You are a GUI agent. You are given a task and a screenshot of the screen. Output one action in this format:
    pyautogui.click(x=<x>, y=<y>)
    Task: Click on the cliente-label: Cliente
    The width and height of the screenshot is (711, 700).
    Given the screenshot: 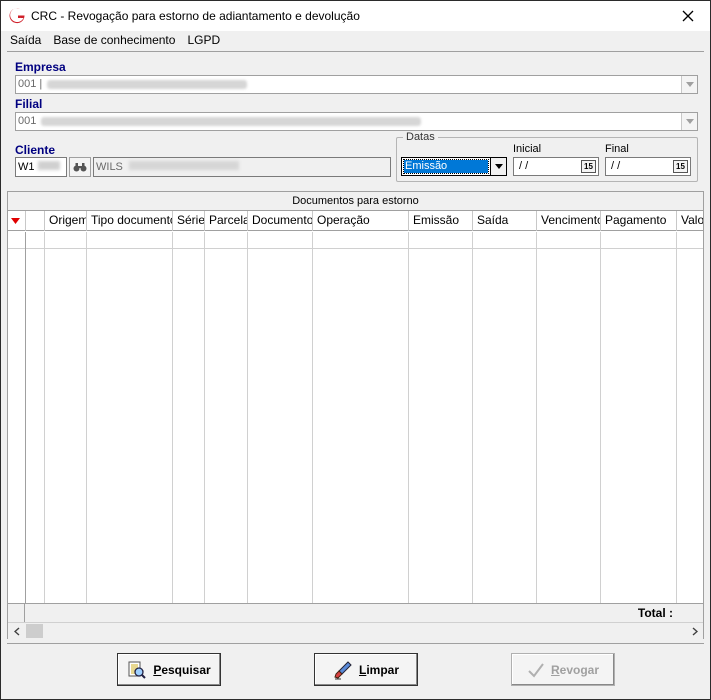 What is the action you would take?
    pyautogui.click(x=35, y=150)
    